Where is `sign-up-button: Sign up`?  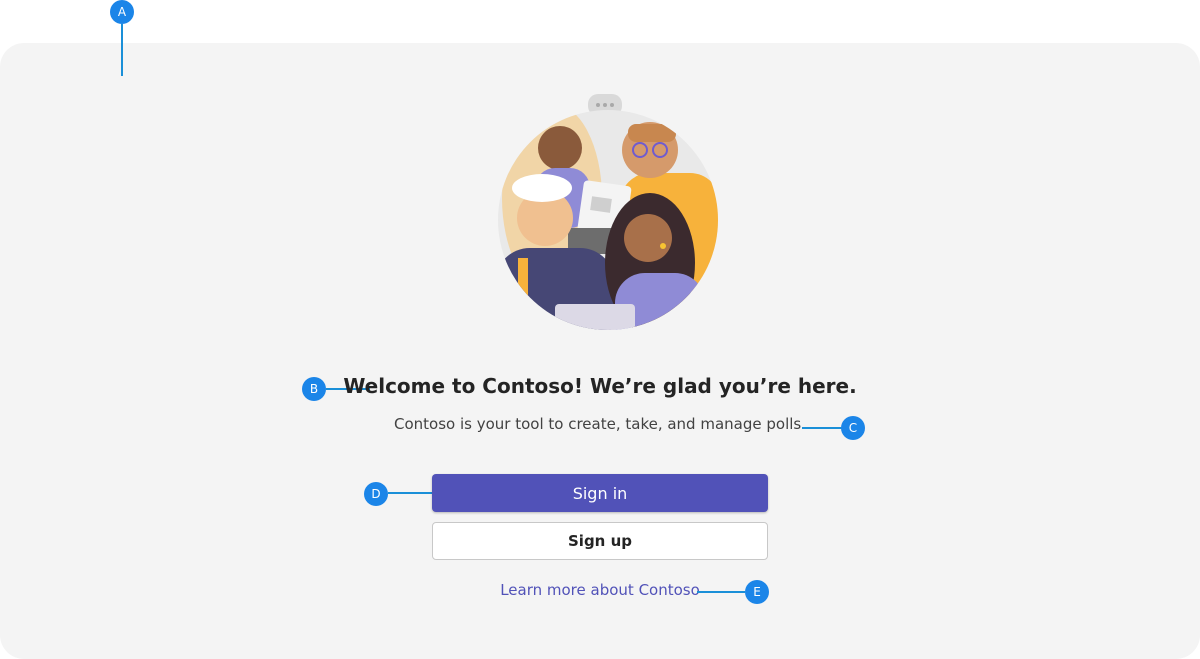
sign-up-button: Sign up is located at coordinates (600, 541).